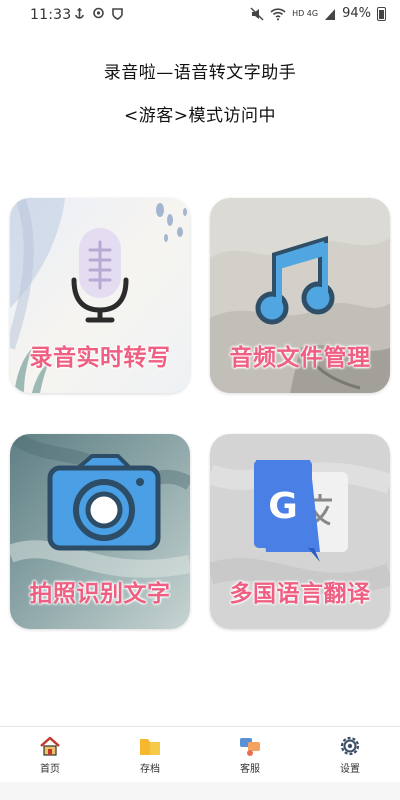 The height and width of the screenshot is (800, 400). What do you see at coordinates (150, 747) in the screenshot?
I see `folder-icon` at bounding box center [150, 747].